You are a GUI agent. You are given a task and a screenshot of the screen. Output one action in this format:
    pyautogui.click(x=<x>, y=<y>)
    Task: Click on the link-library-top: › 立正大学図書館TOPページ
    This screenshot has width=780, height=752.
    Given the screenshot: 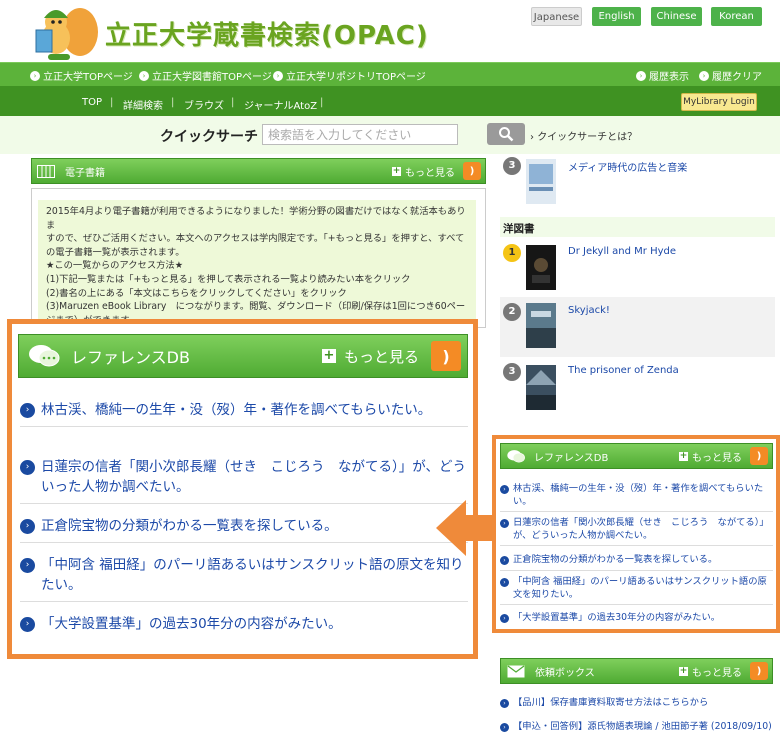 What is the action you would take?
    pyautogui.click(x=205, y=75)
    